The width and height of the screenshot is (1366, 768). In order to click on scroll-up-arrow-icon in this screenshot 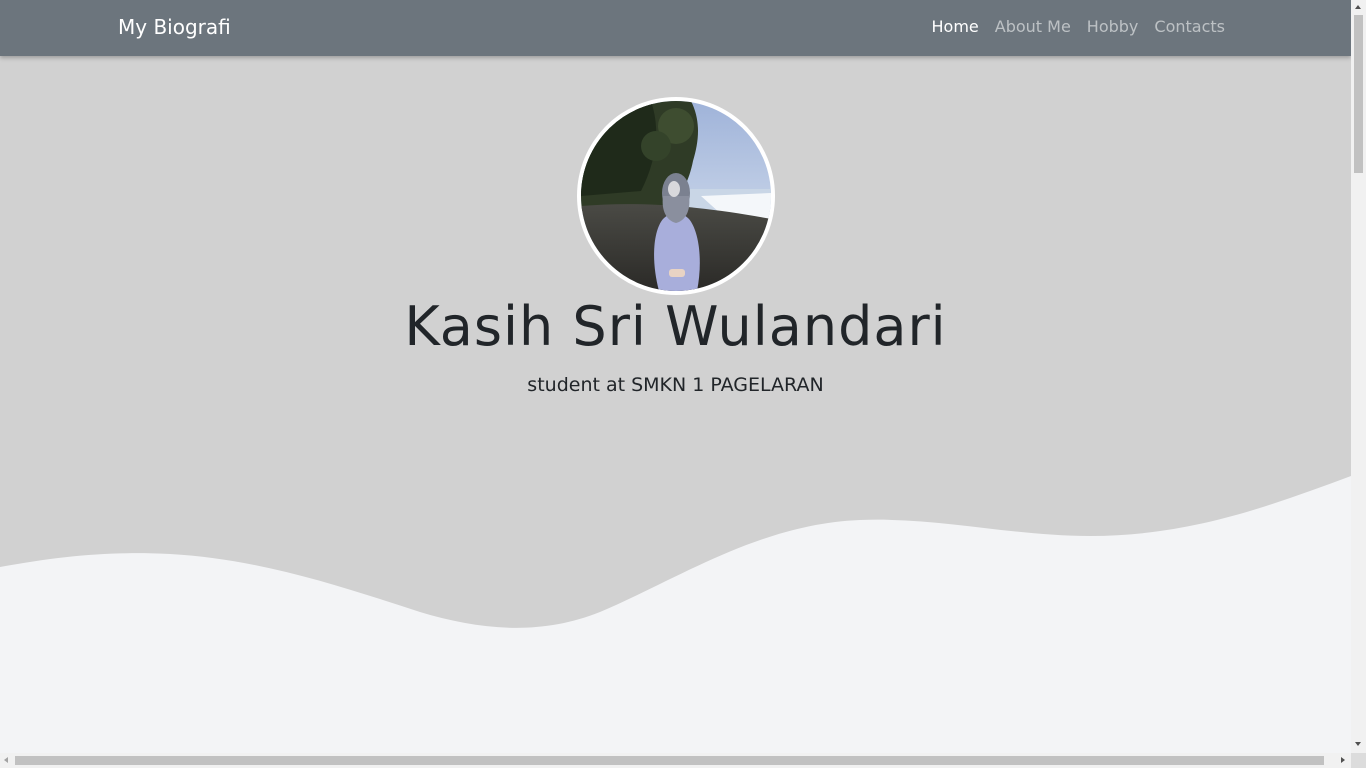, I will do `click(1358, 7)`.